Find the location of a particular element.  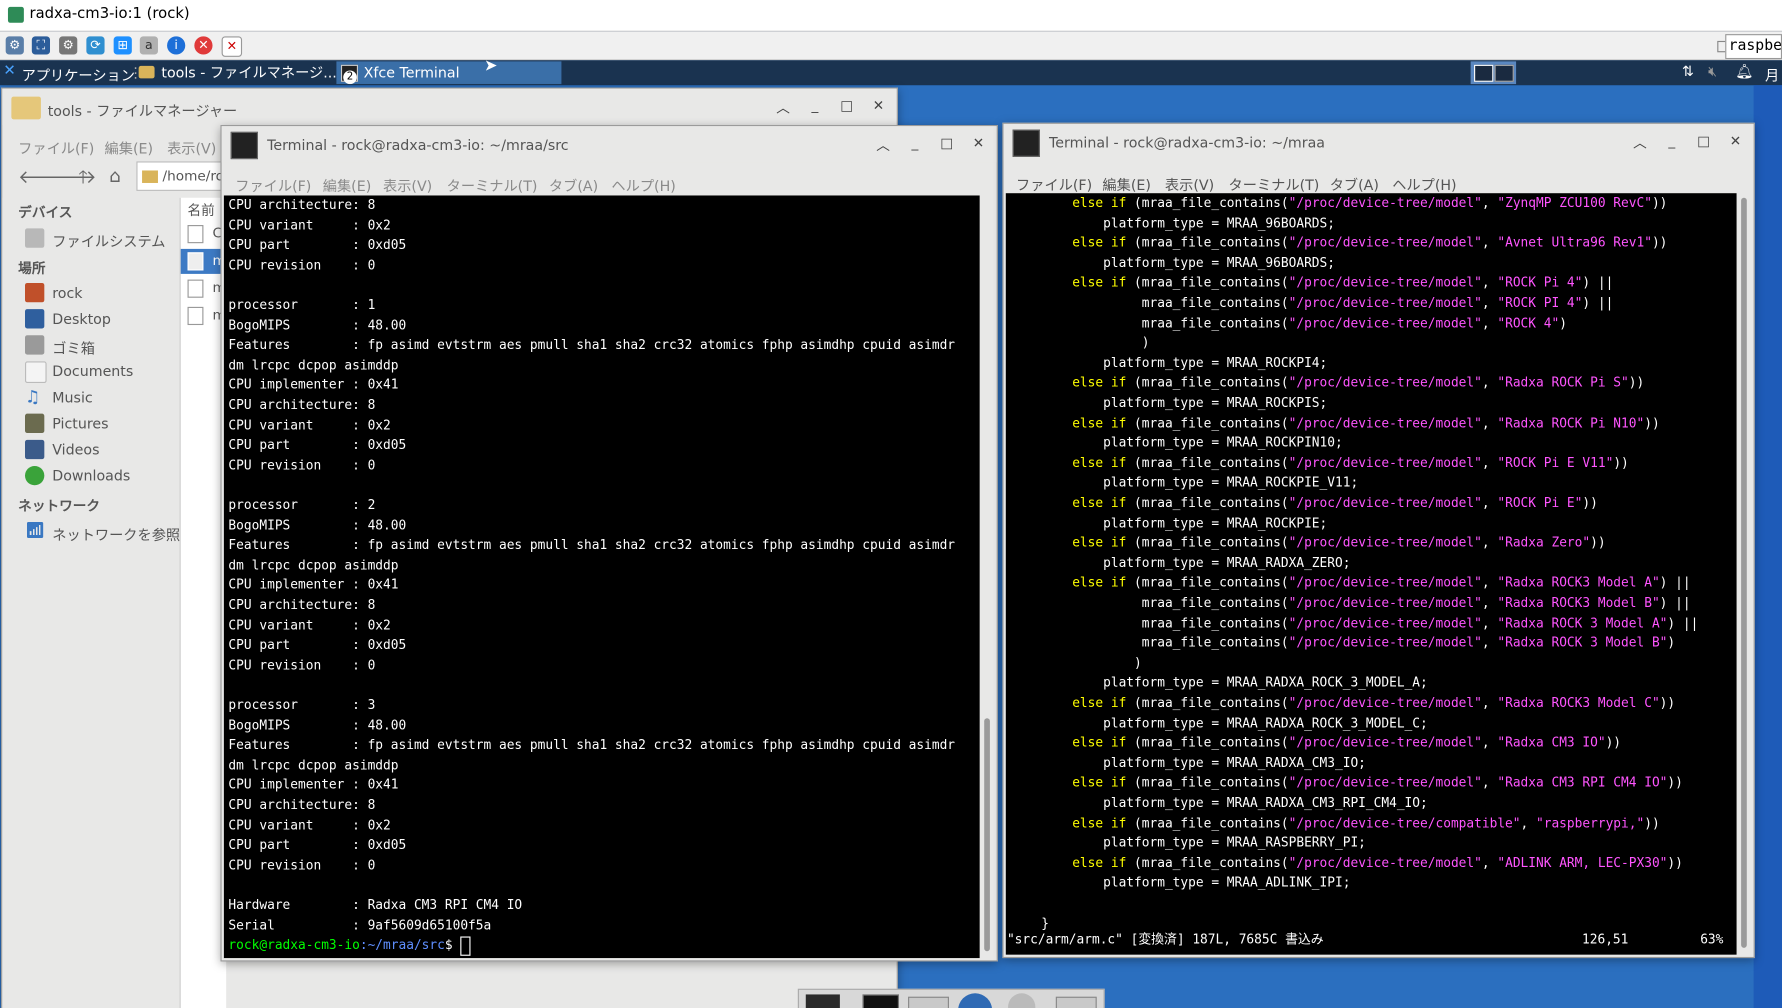

folder-launcher-icon is located at coordinates (1076, 1002).